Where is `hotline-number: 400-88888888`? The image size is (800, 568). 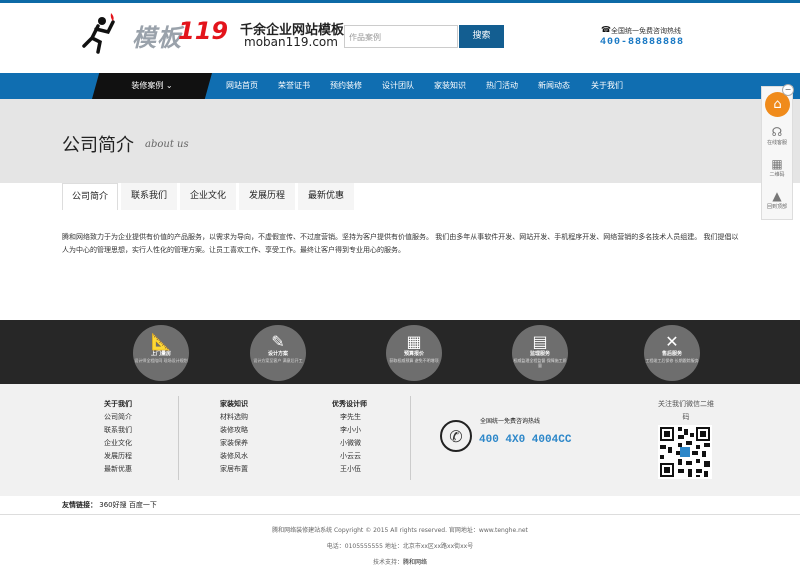
hotline-number: 400-88888888 is located at coordinates (642, 42).